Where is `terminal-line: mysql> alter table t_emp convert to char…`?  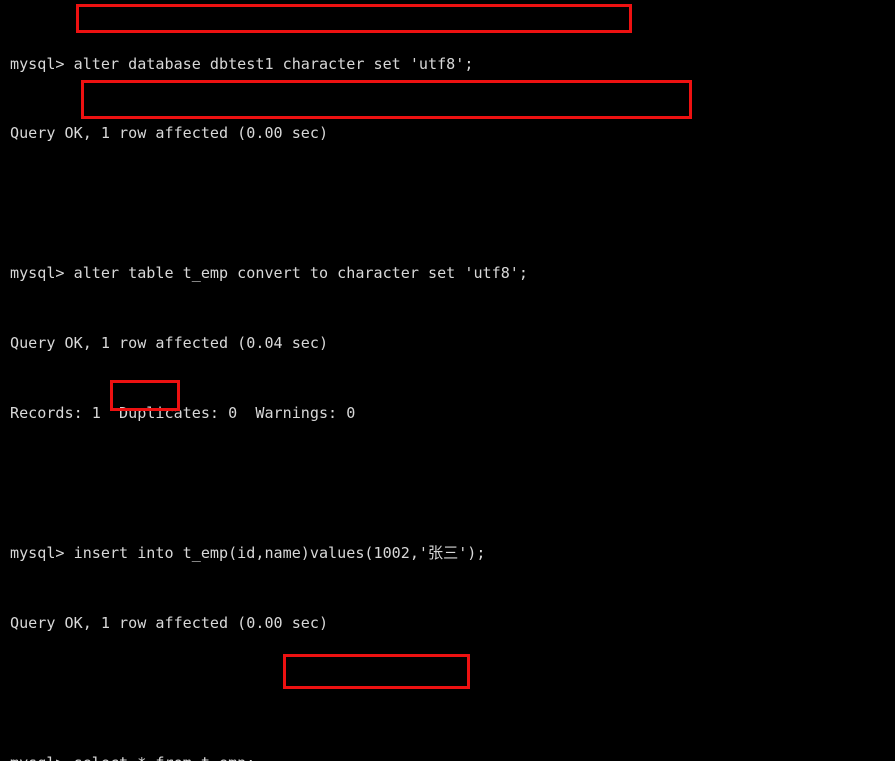 terminal-line: mysql> alter table t_emp convert to char… is located at coordinates (269, 273).